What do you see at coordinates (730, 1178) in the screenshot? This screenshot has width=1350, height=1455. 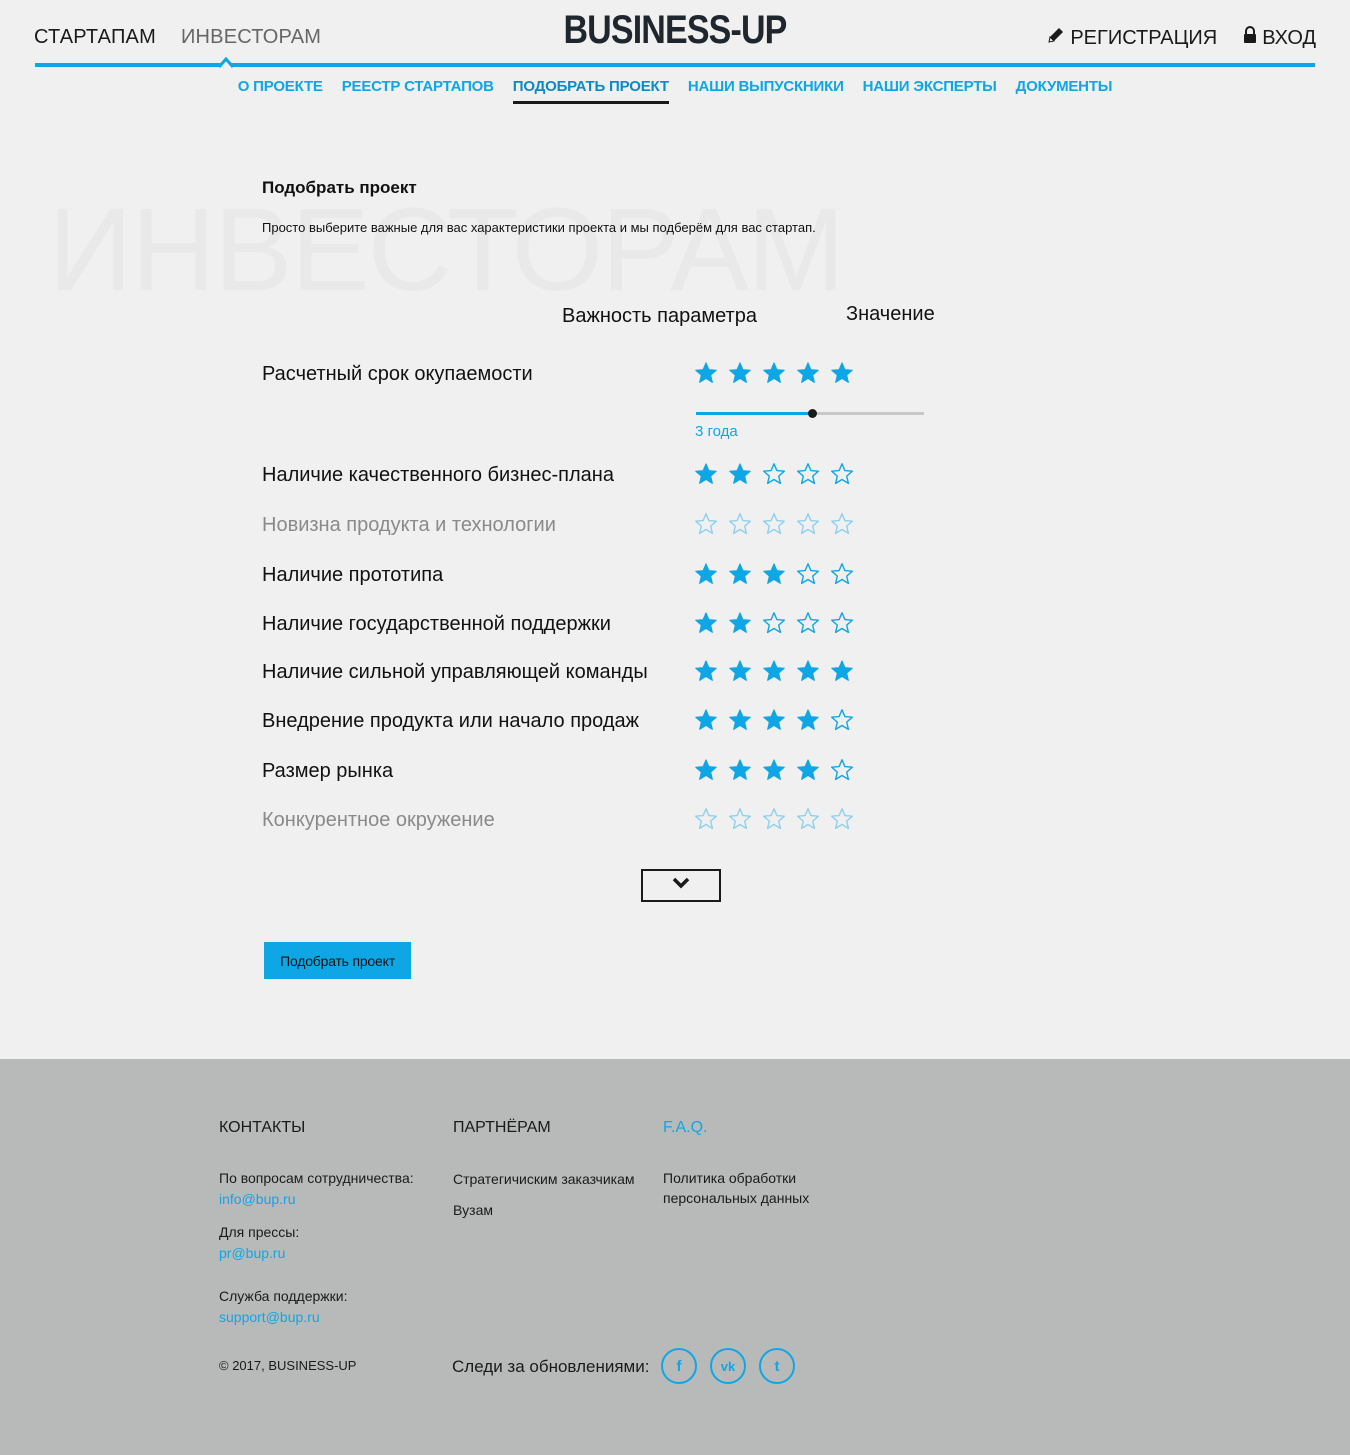 I see `privacy-policy-line1: Политика обработки` at bounding box center [730, 1178].